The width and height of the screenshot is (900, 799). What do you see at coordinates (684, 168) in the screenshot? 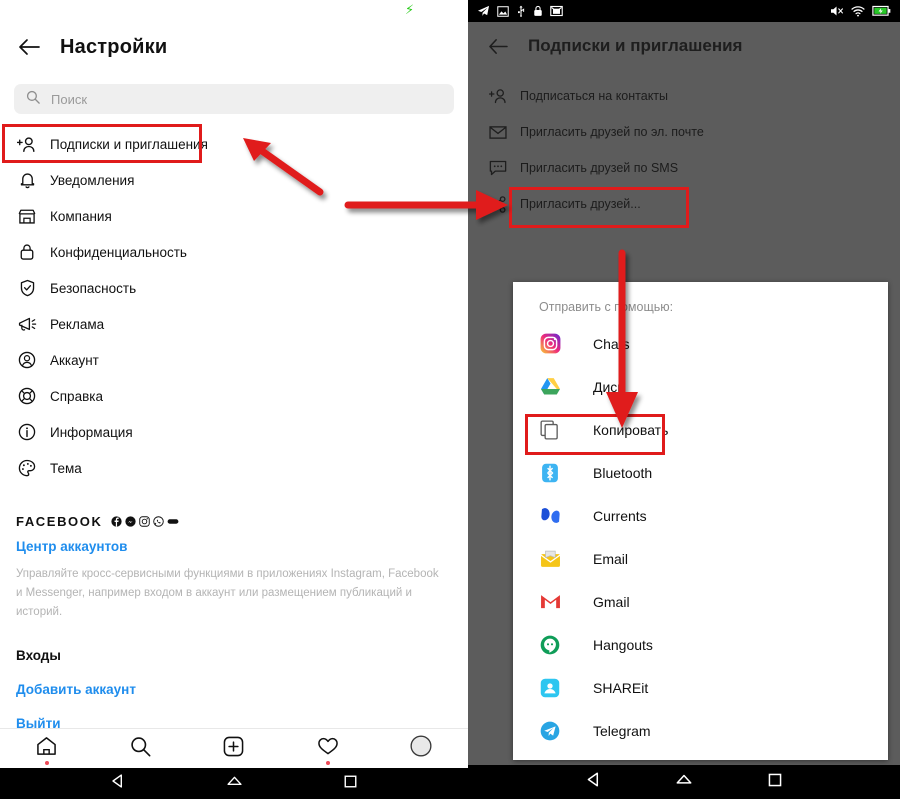
I see `menu-item-invite-sms: Пригласить друзей по SMS` at bounding box center [684, 168].